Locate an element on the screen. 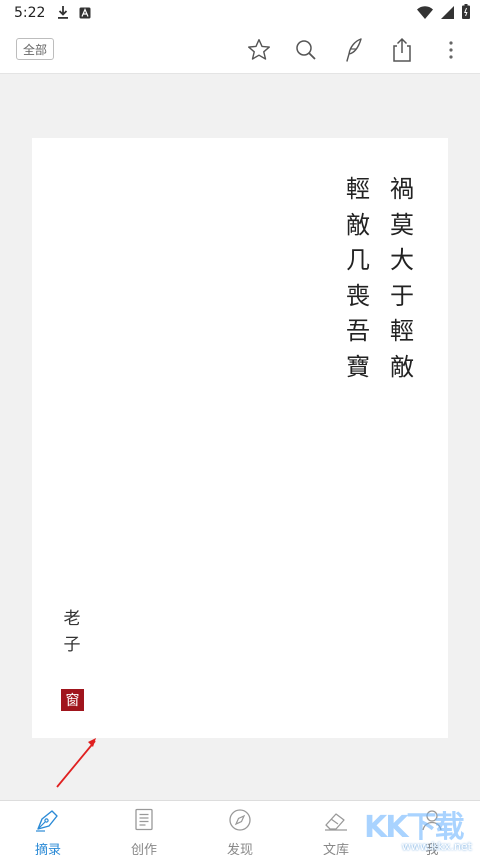  nav-item-discover: 发现 is located at coordinates (240, 828).